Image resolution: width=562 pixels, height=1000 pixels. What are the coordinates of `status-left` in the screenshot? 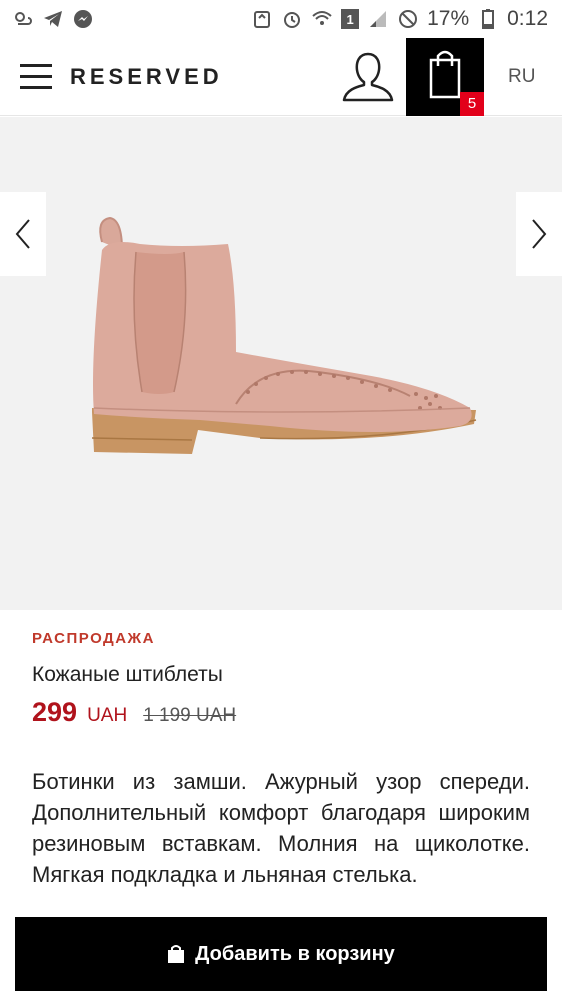 It's located at (53, 19).